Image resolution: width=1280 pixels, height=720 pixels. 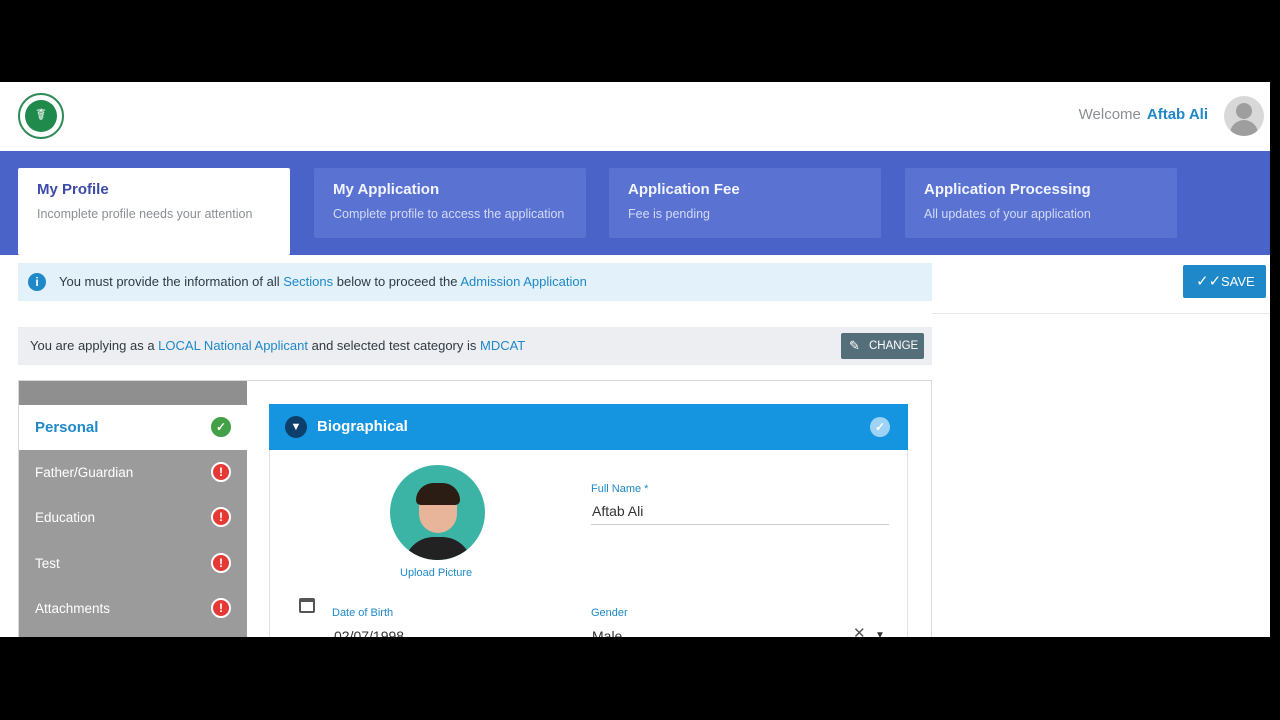 What do you see at coordinates (438, 548) in the screenshot?
I see `photo-shirt-shape` at bounding box center [438, 548].